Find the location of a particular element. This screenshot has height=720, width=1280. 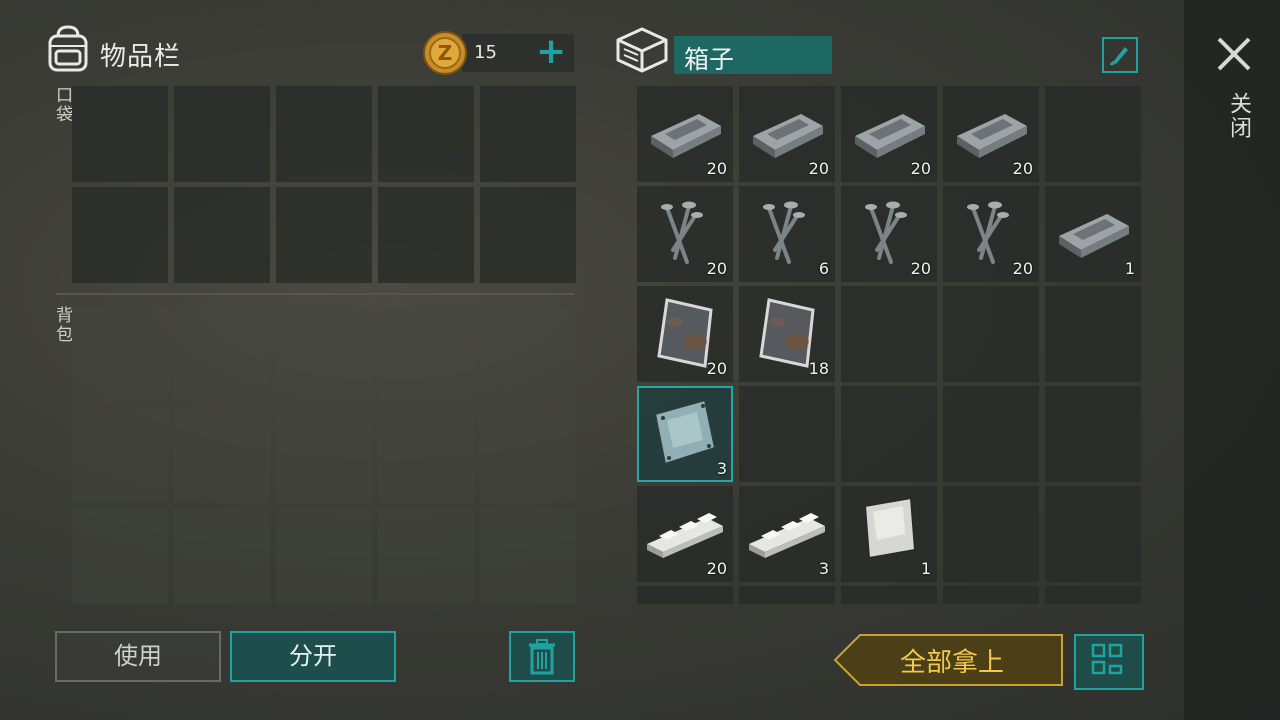

chest-slot: 6 is located at coordinates (787, 234).